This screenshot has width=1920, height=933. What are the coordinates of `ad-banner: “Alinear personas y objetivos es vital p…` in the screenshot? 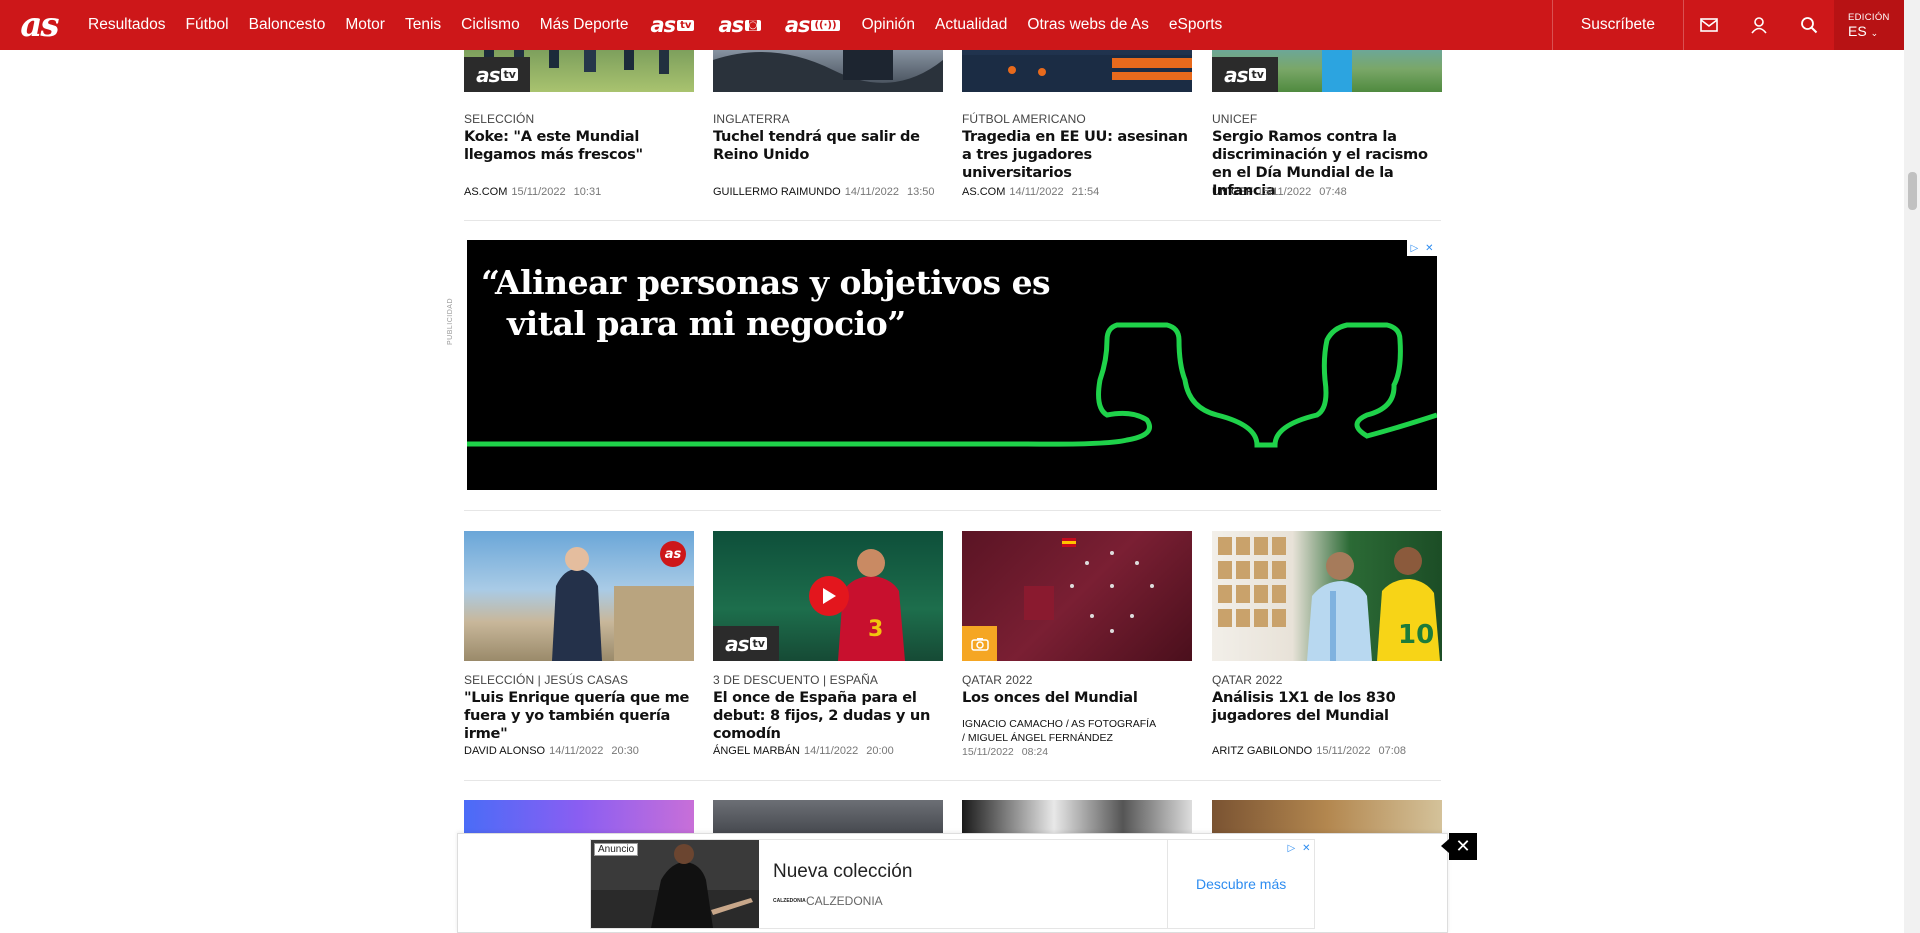 It's located at (952, 365).